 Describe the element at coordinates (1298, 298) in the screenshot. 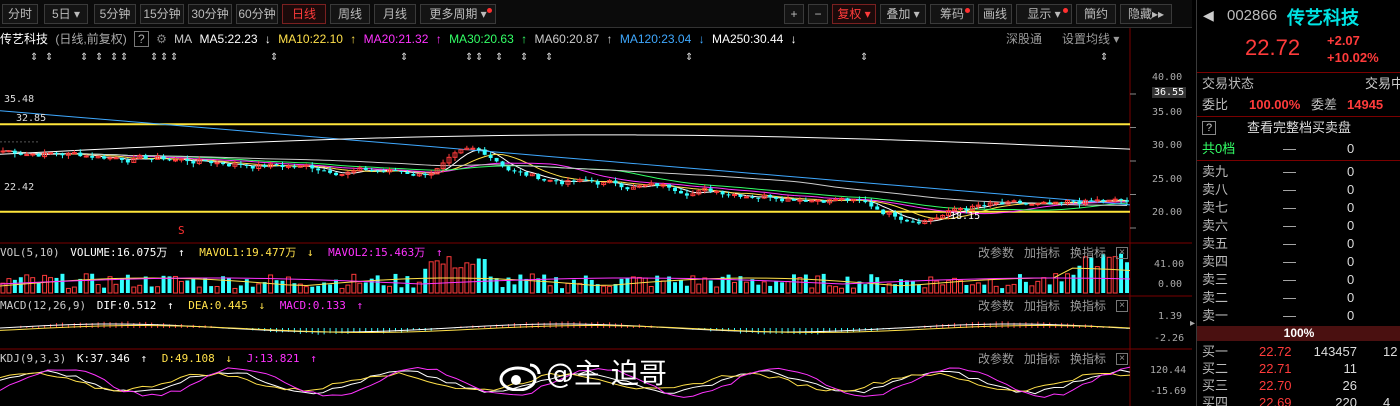

I see `ask-level-row: 卖二 — 0` at that location.